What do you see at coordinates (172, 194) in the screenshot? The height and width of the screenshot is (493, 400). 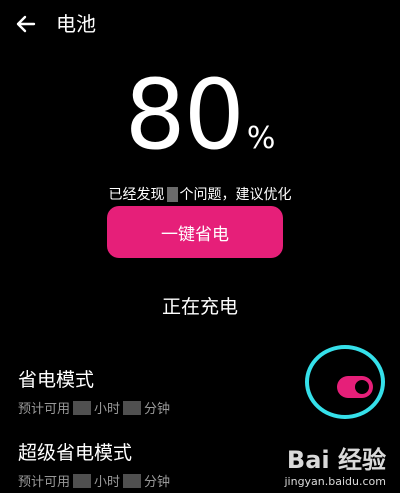 I see `redacted-count` at bounding box center [172, 194].